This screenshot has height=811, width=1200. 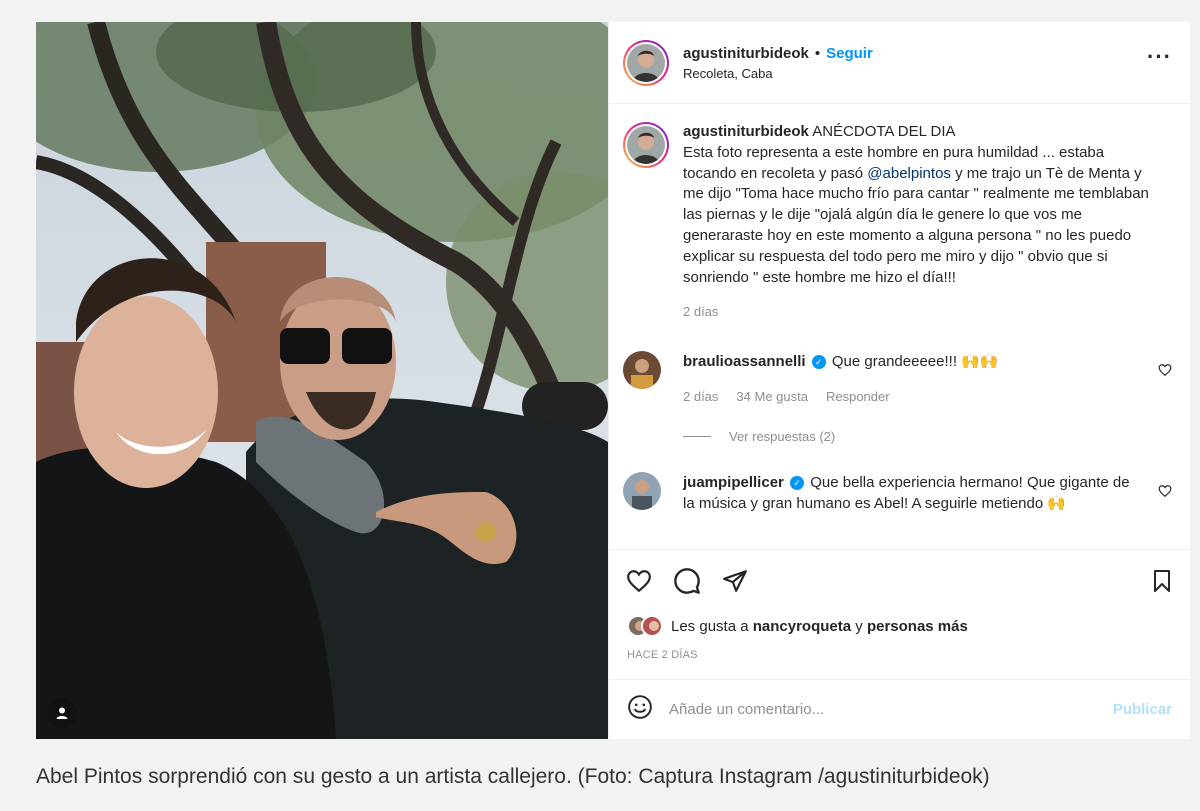 What do you see at coordinates (917, 626) in the screenshot?
I see `likes-others-link: personas más` at bounding box center [917, 626].